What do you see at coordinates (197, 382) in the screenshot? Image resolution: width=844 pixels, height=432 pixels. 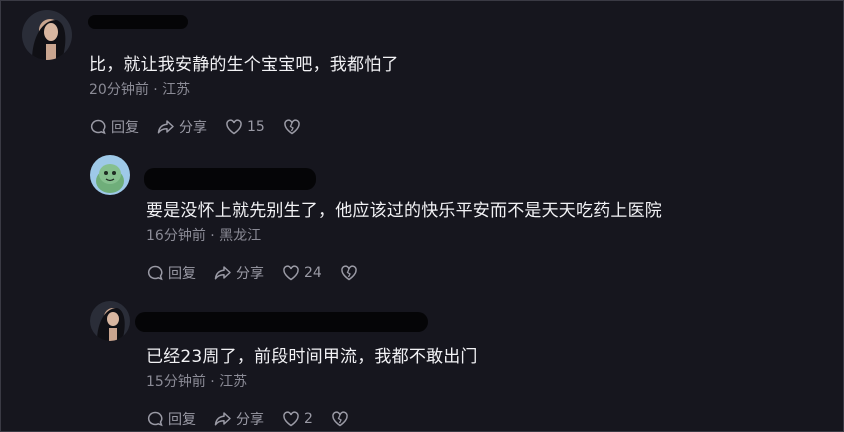 I see `comment-meta: 15分钟前 · 江苏` at bounding box center [197, 382].